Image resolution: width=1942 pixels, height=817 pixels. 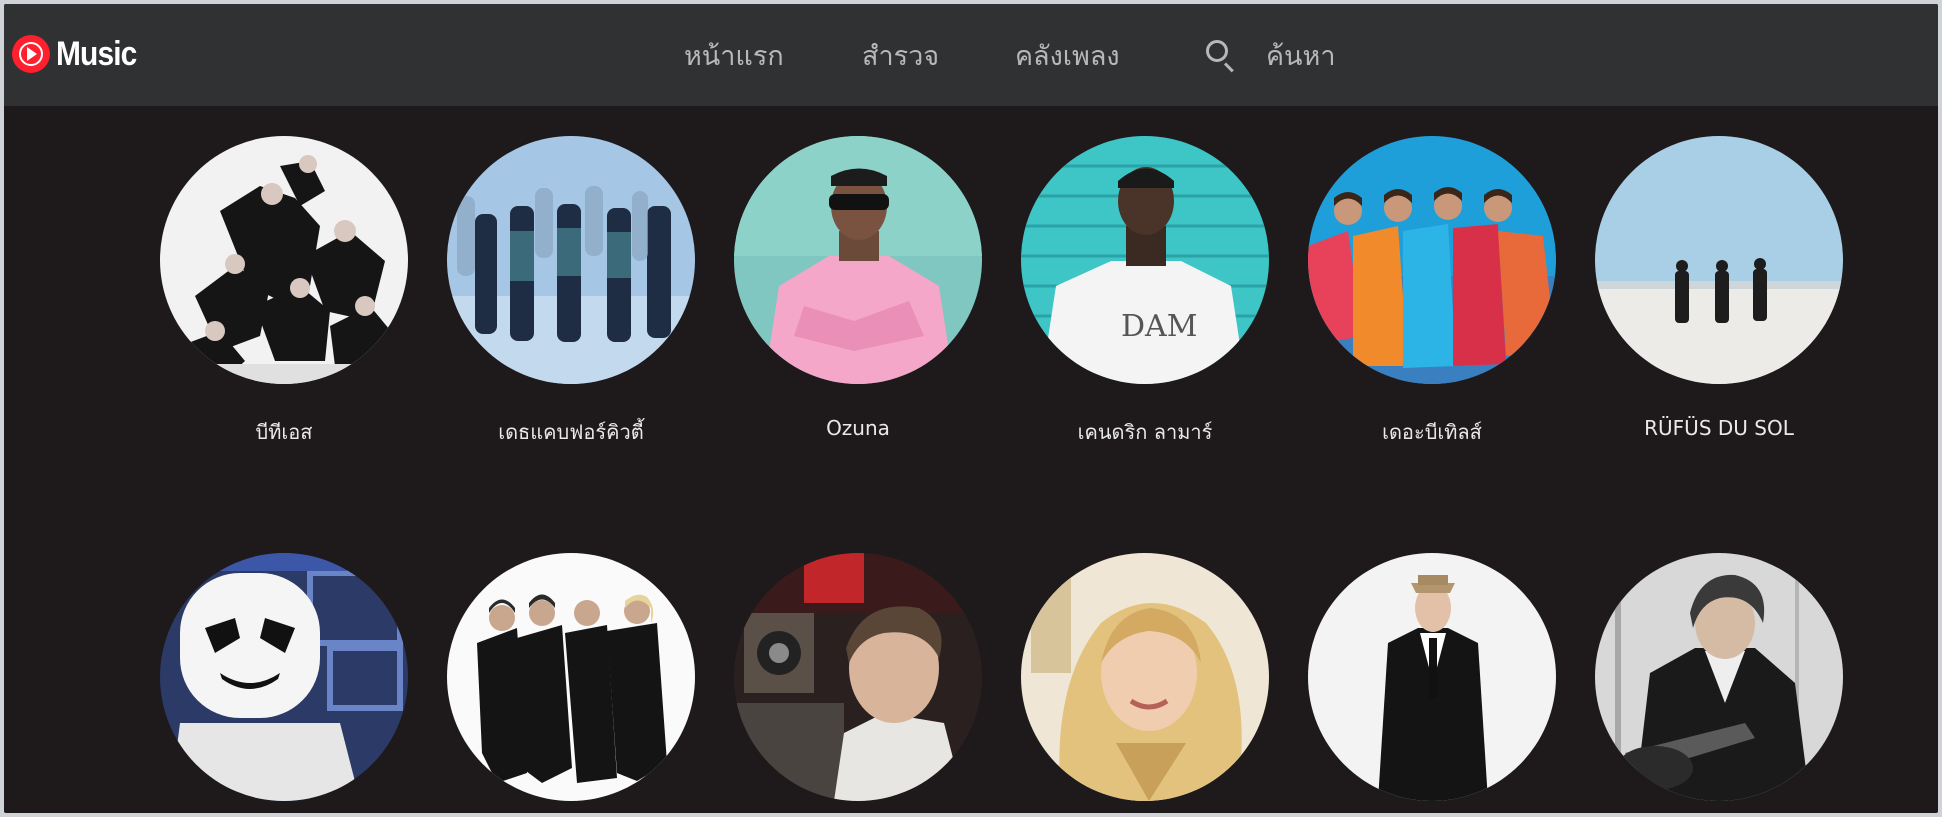 I want to click on artist-name: เดอะบีเทิลส์, so click(x=1432, y=432).